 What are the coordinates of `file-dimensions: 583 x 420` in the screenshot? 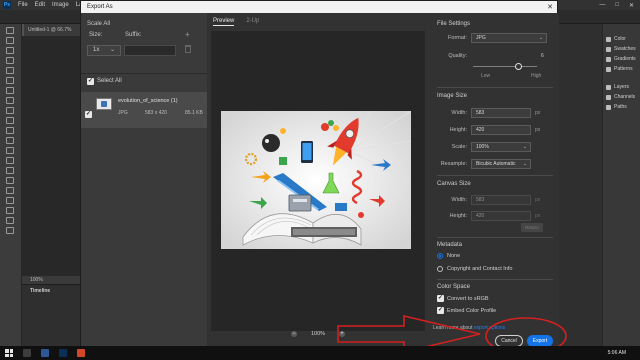 It's located at (156, 113).